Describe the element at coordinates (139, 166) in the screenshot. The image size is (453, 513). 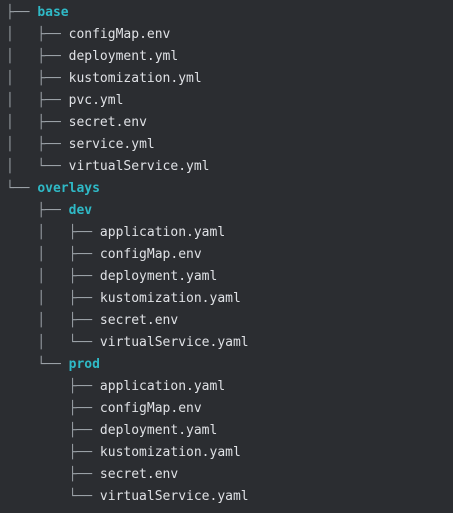
I see `file-name: virtualService.yml` at that location.